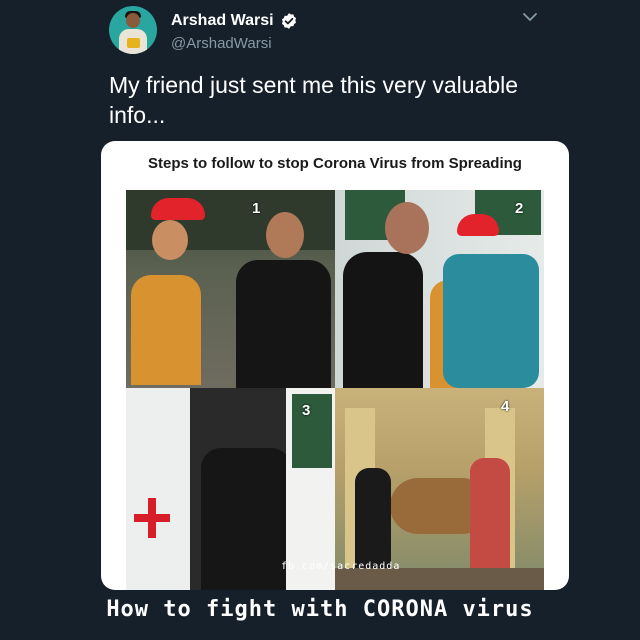 This screenshot has width=640, height=640. Describe the element at coordinates (439, 289) in the screenshot. I see `meme-panel-2: 2` at that location.